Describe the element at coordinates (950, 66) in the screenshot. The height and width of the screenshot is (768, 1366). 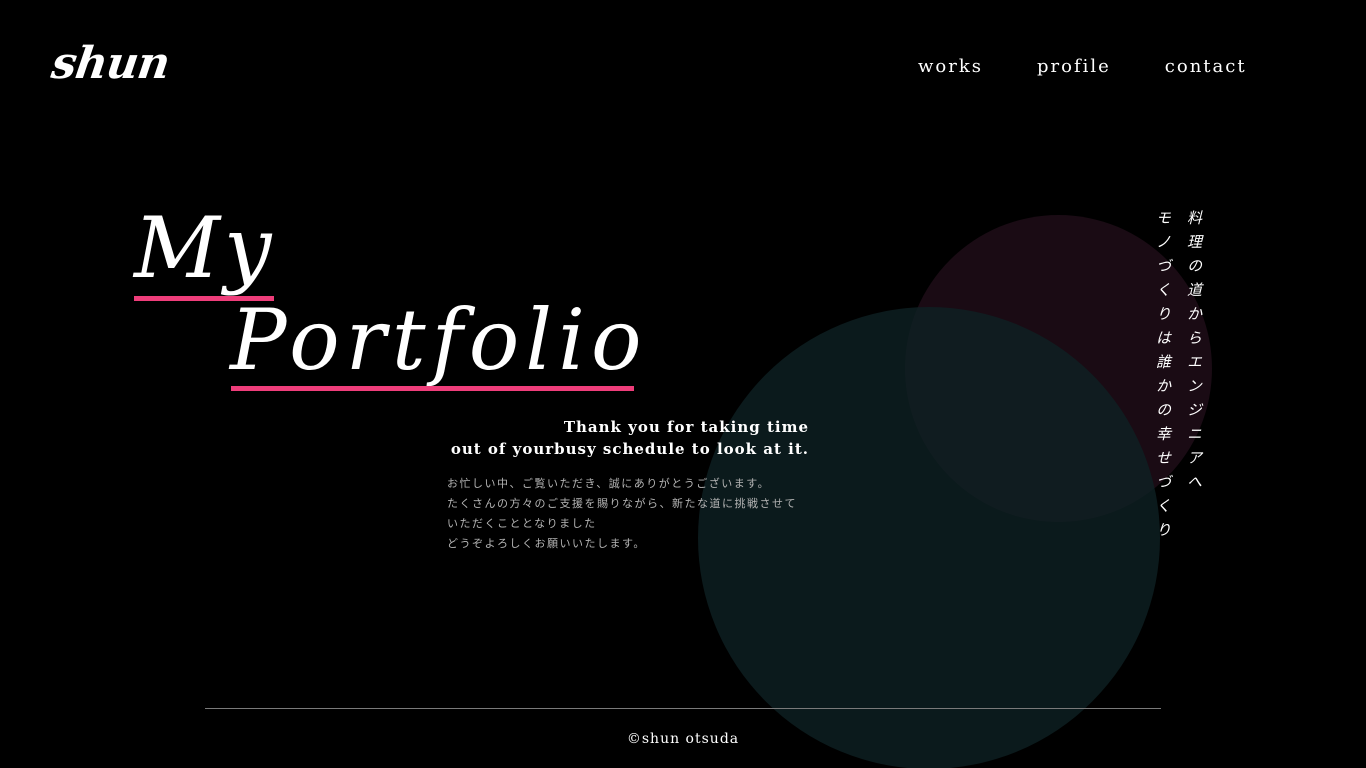
I see `nav-link-works: works` at that location.